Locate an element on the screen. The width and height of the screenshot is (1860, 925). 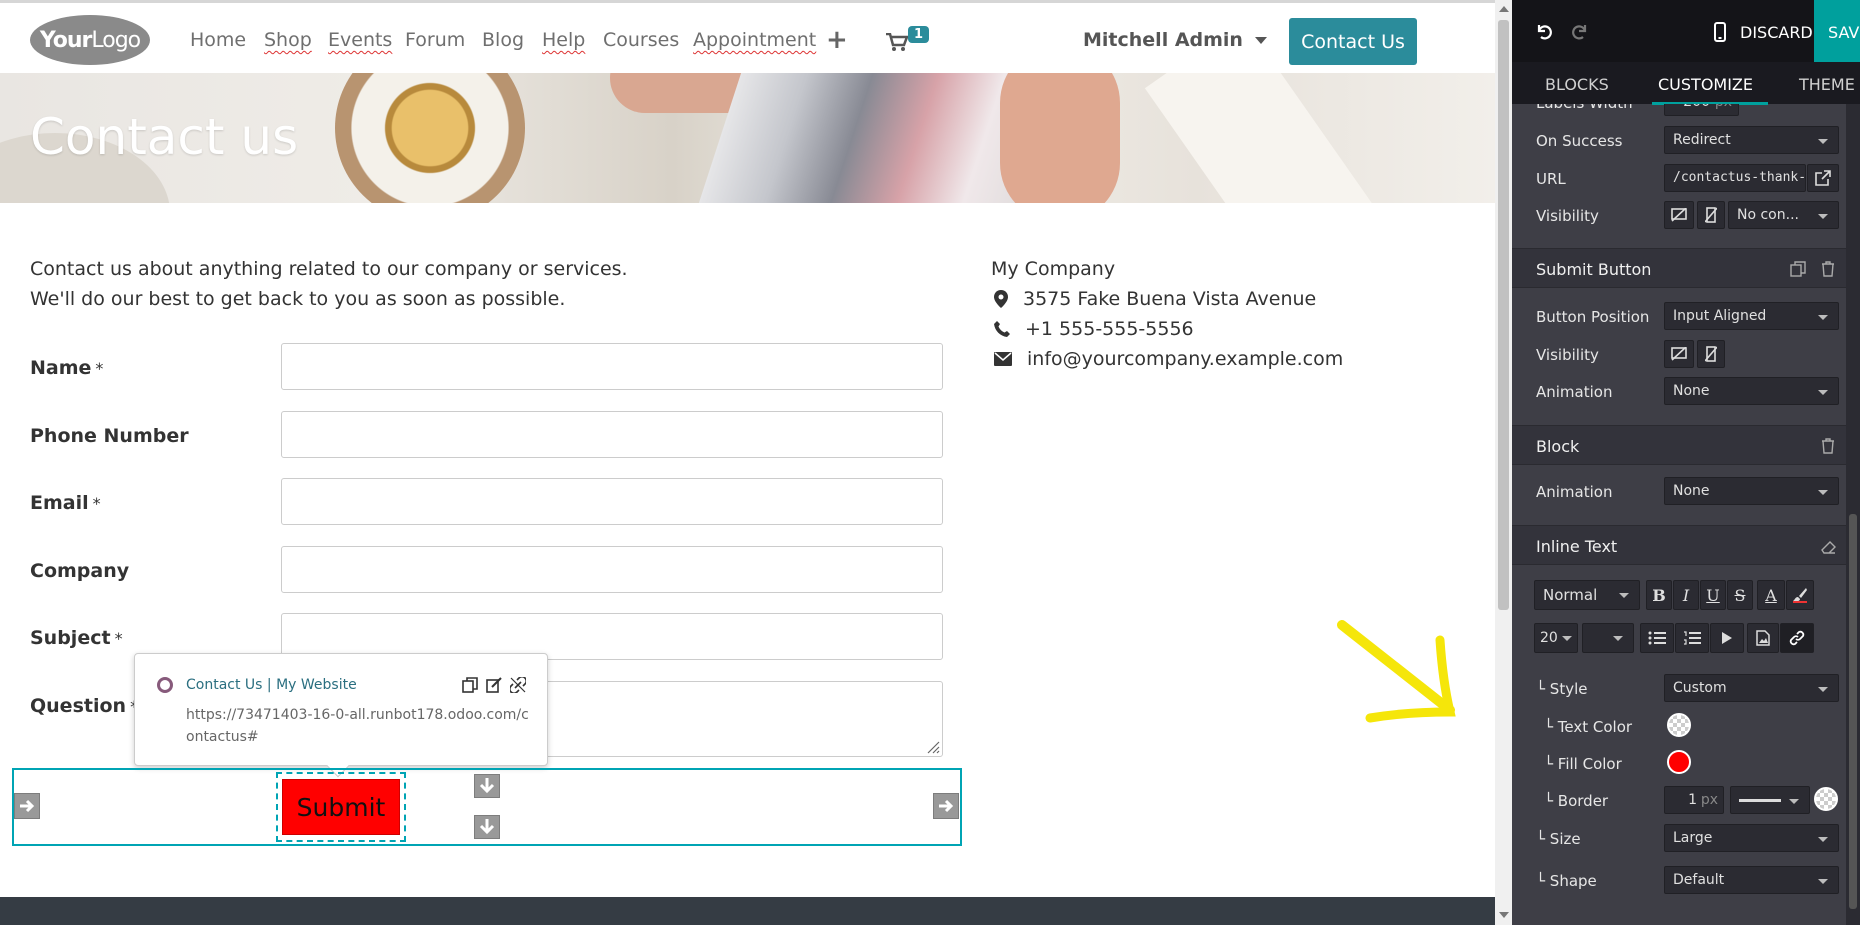
undo-icon is located at coordinates (1544, 32).